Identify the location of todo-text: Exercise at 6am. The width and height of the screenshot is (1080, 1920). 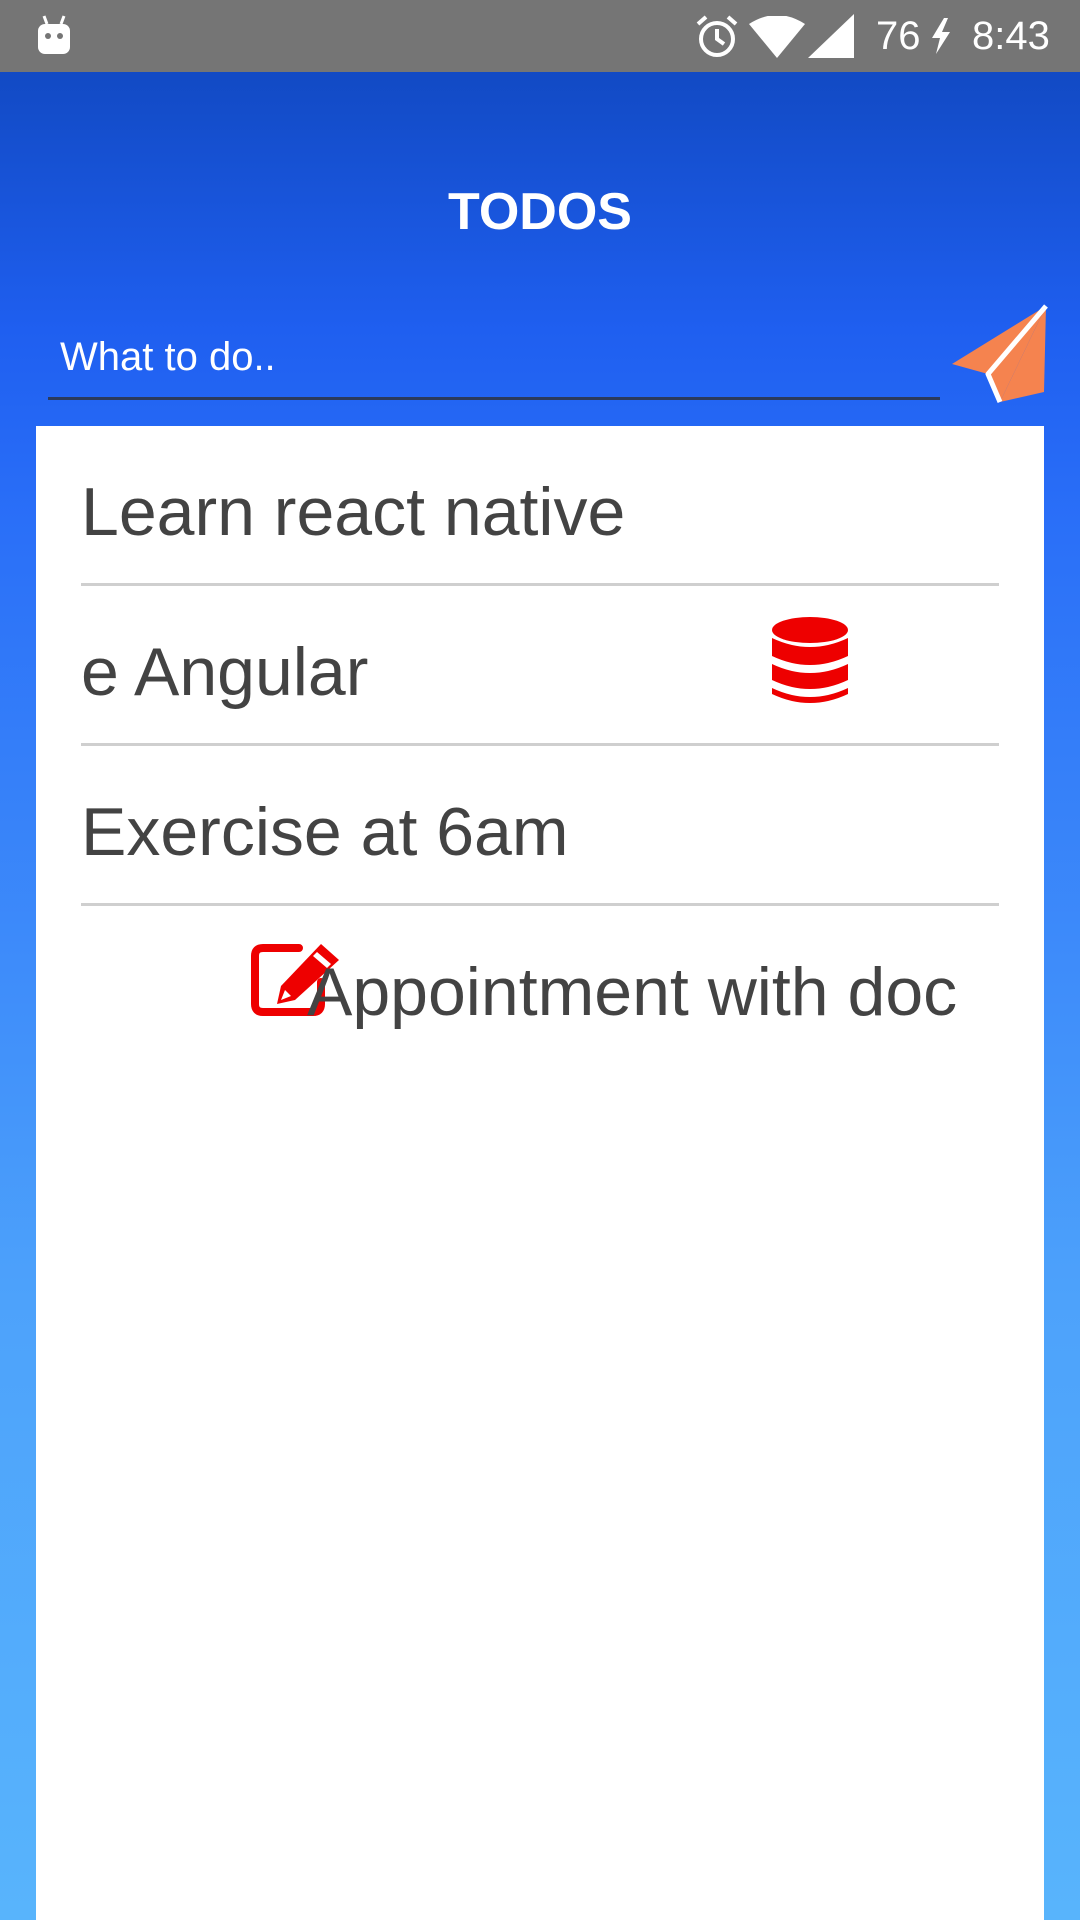
(325, 832).